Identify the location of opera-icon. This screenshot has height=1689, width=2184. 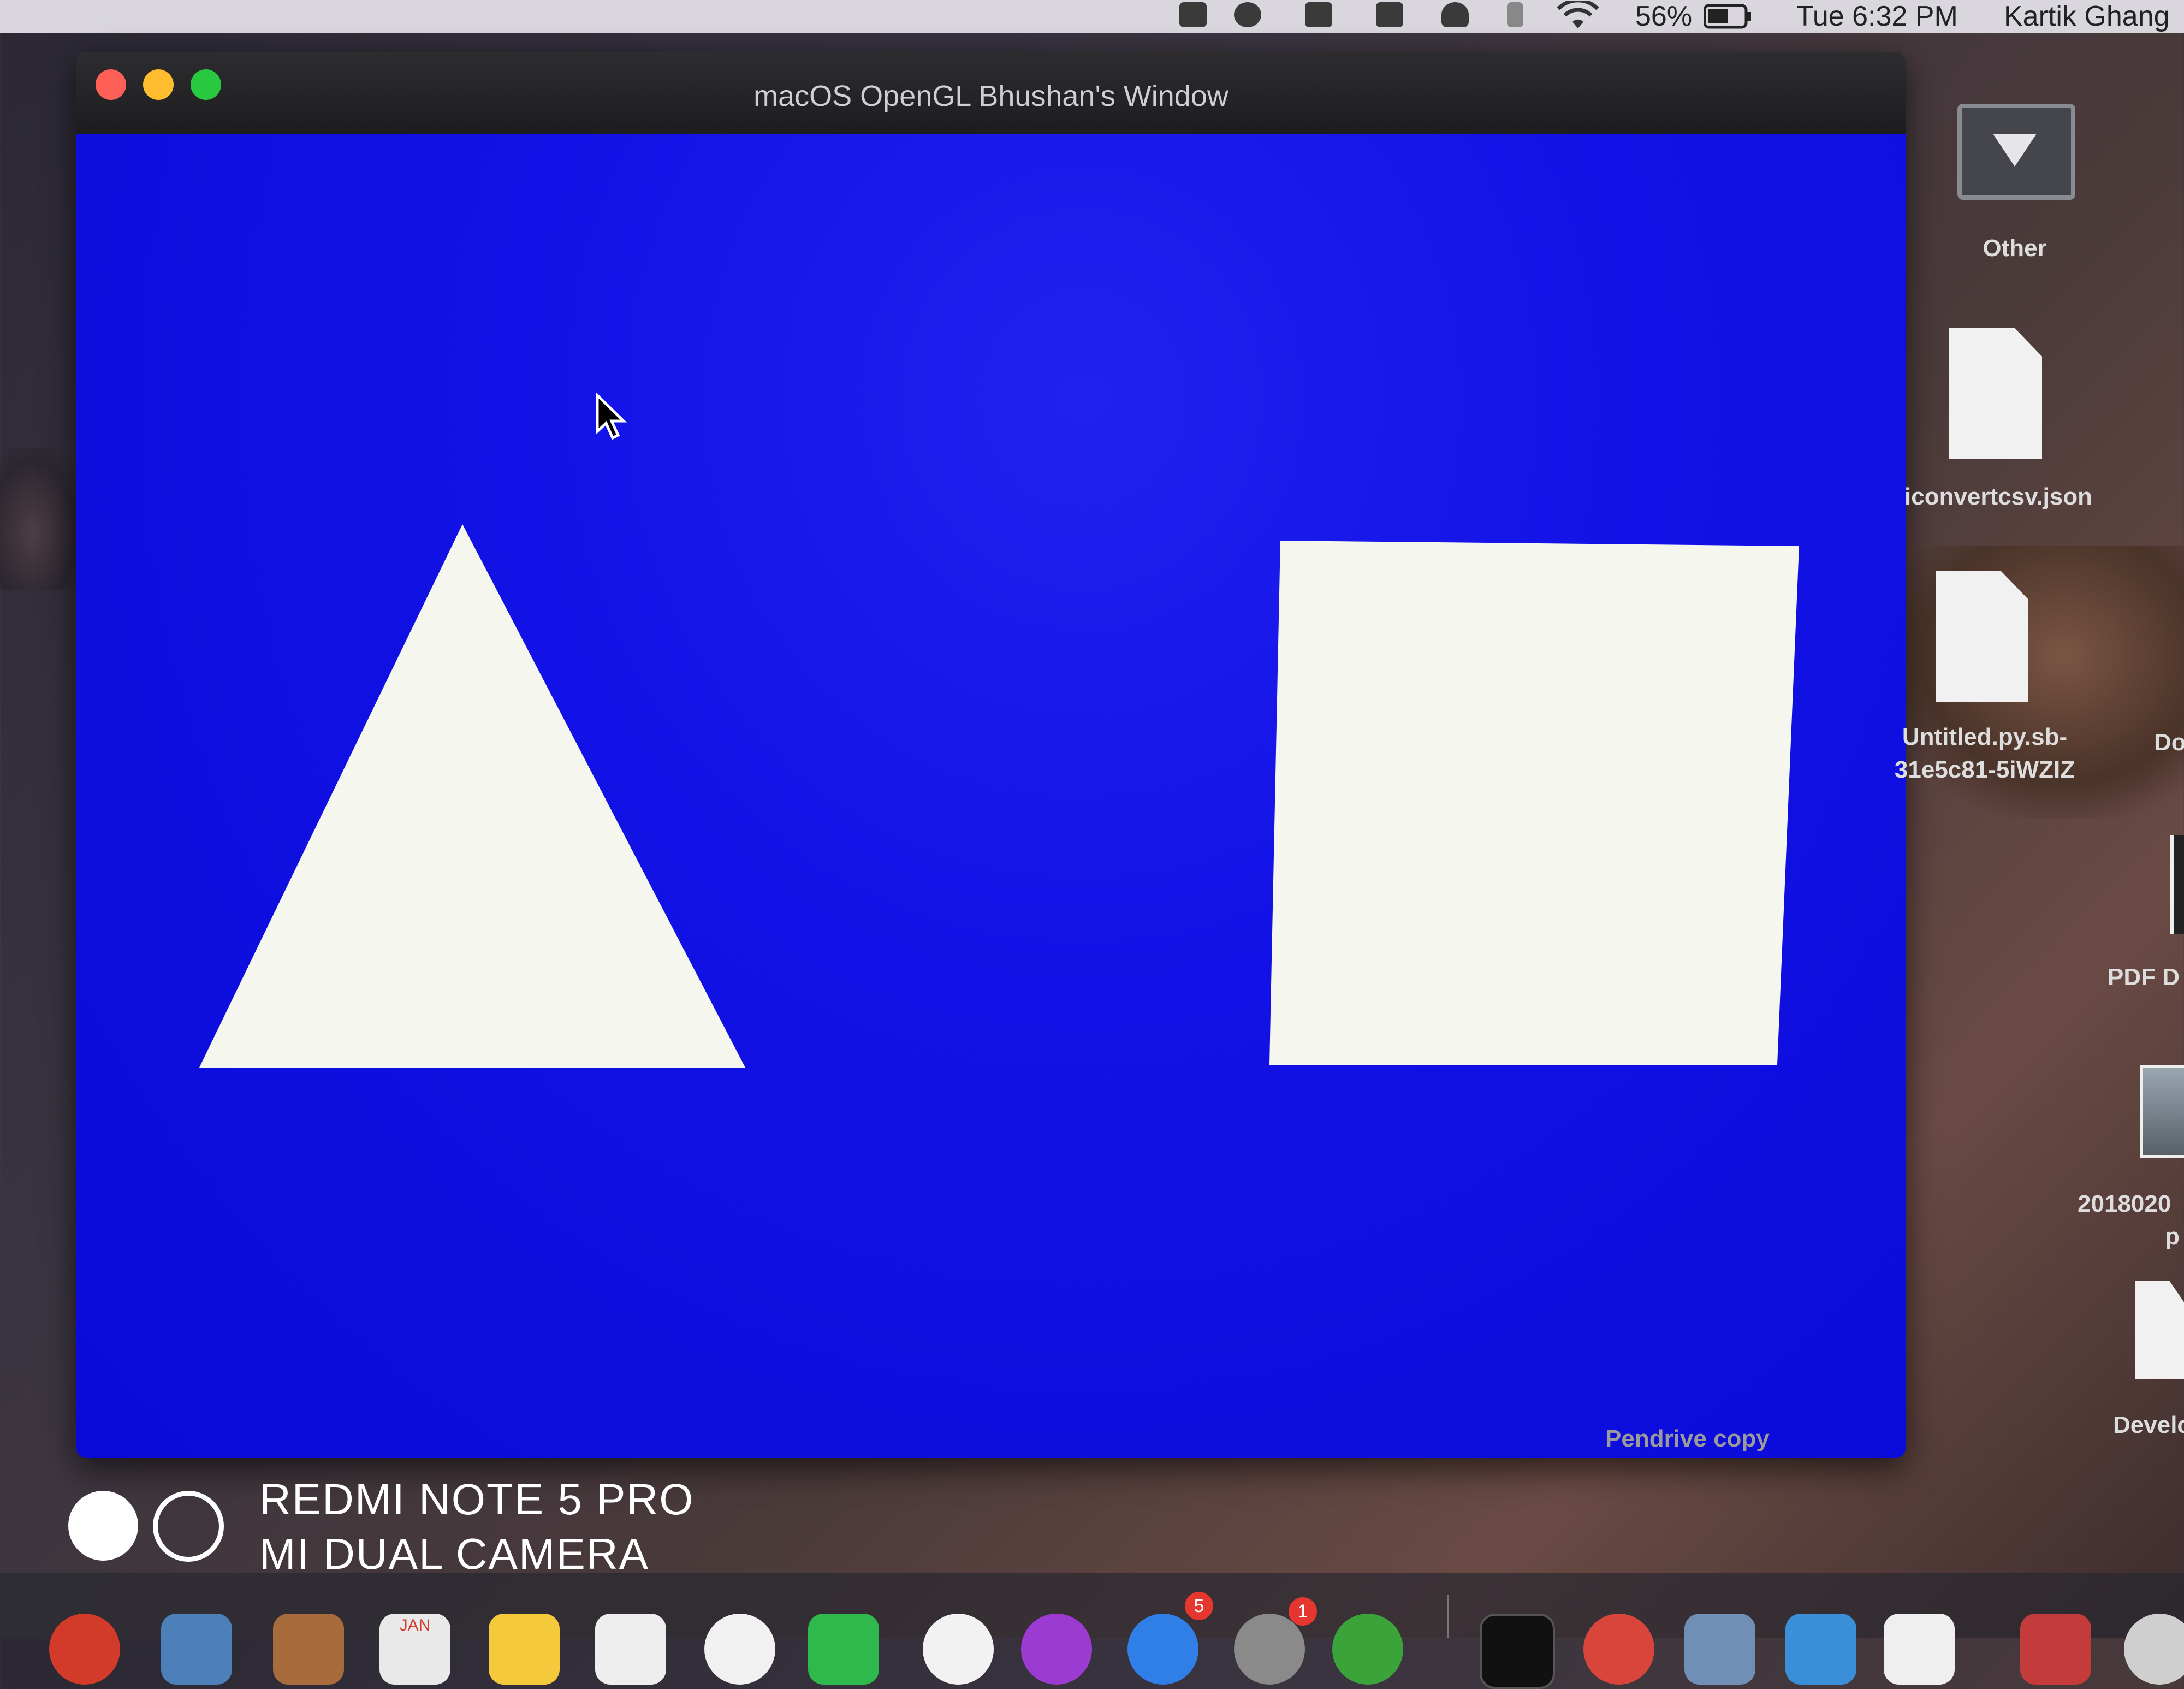
(84, 1649).